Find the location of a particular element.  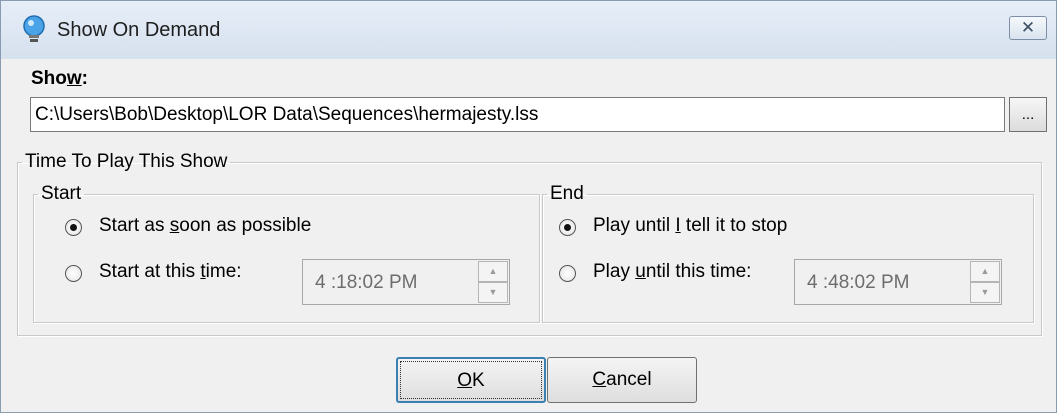

show-label: Show: is located at coordinates (59, 78).